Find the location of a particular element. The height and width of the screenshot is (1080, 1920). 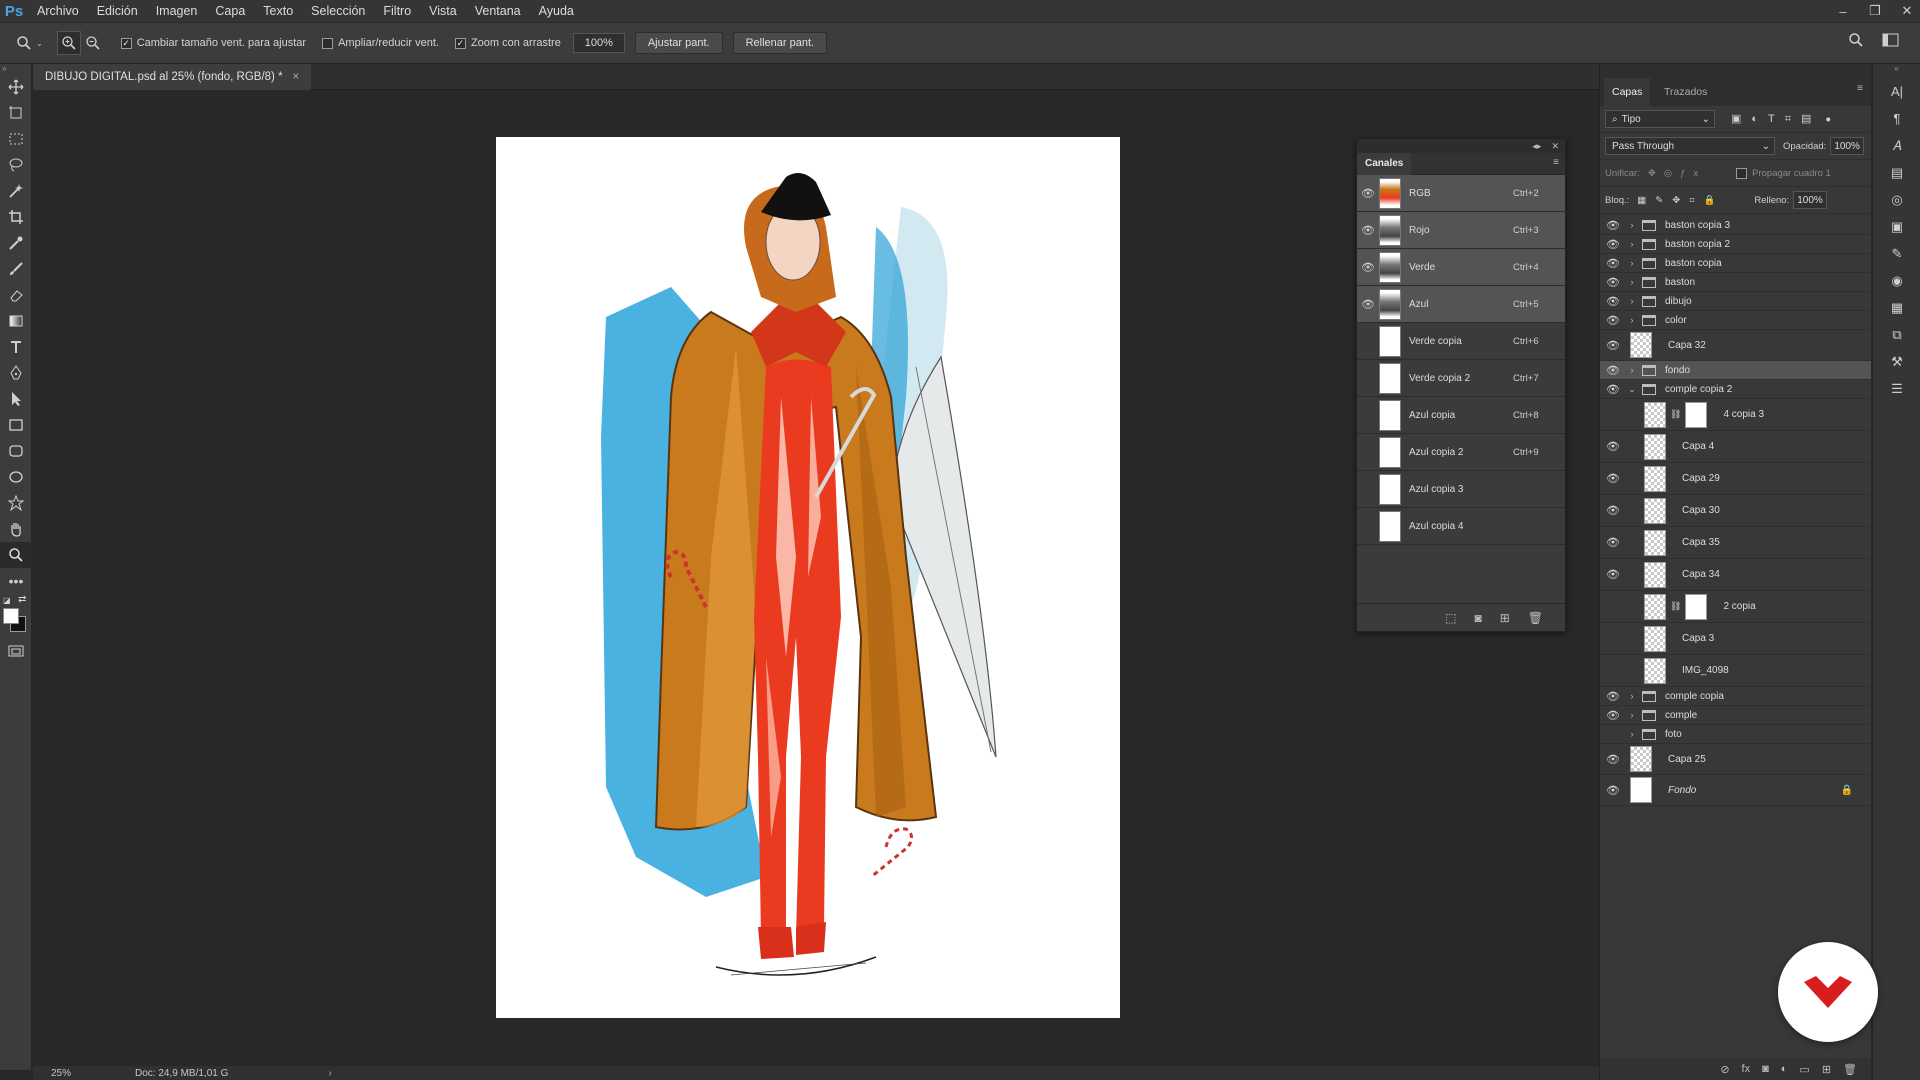

marquee-tool-icon is located at coordinates (16, 139).